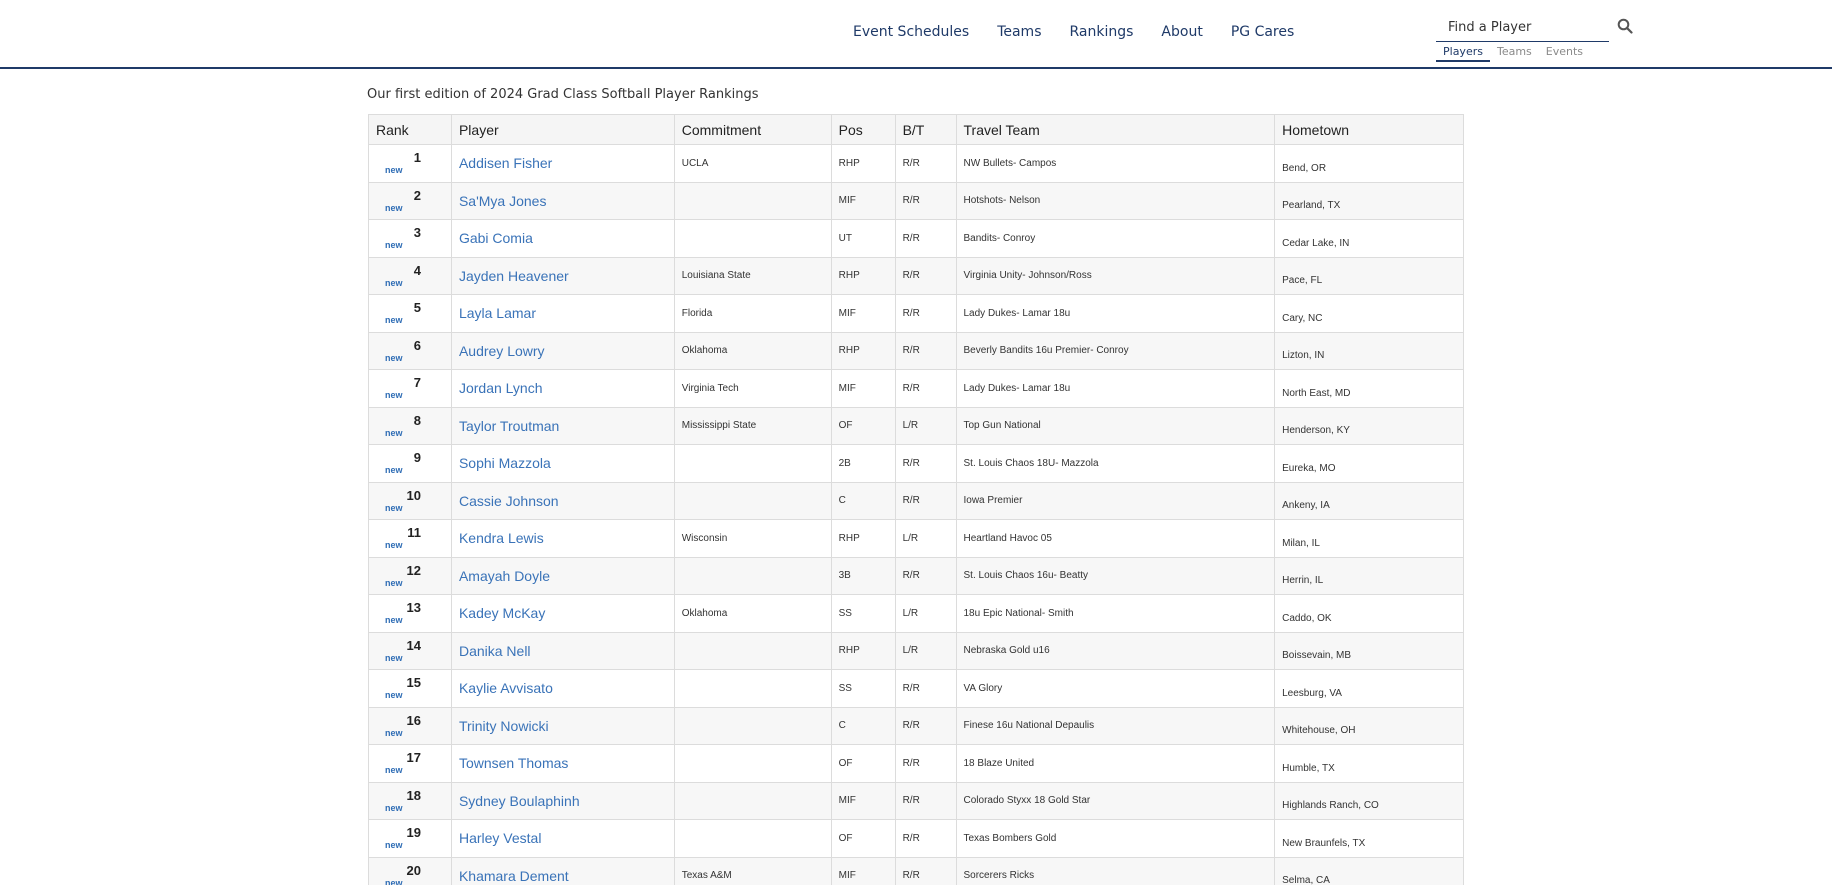 The height and width of the screenshot is (885, 1832). I want to click on hometown-cell: Henderson, KY, so click(1369, 425).